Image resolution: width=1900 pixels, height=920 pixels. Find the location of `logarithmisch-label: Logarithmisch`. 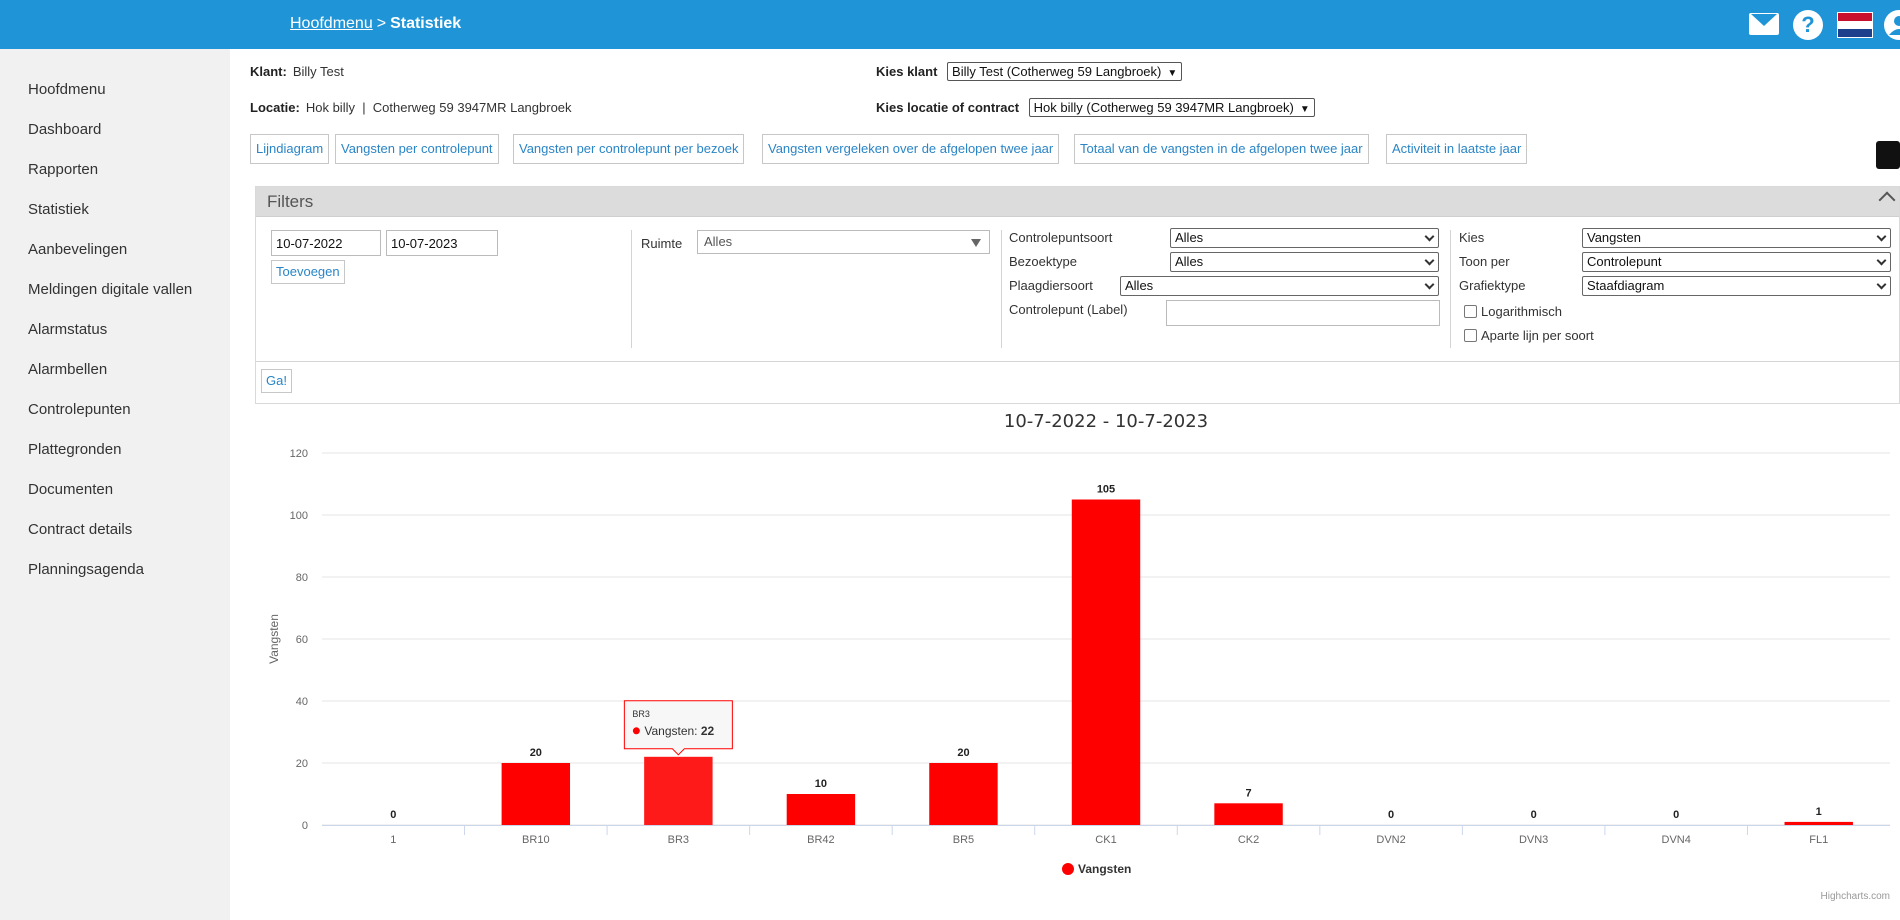

logarithmisch-label: Logarithmisch is located at coordinates (1521, 311).